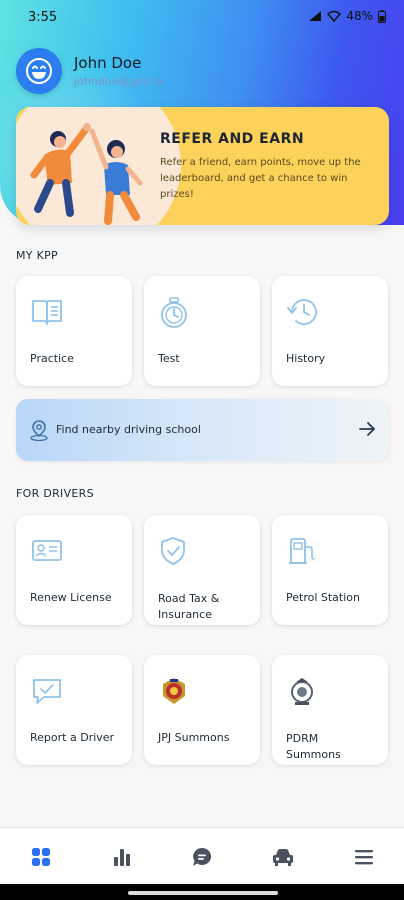  What do you see at coordinates (330, 570) in the screenshot?
I see `tile-petrol-station: Petrol Station` at bounding box center [330, 570].